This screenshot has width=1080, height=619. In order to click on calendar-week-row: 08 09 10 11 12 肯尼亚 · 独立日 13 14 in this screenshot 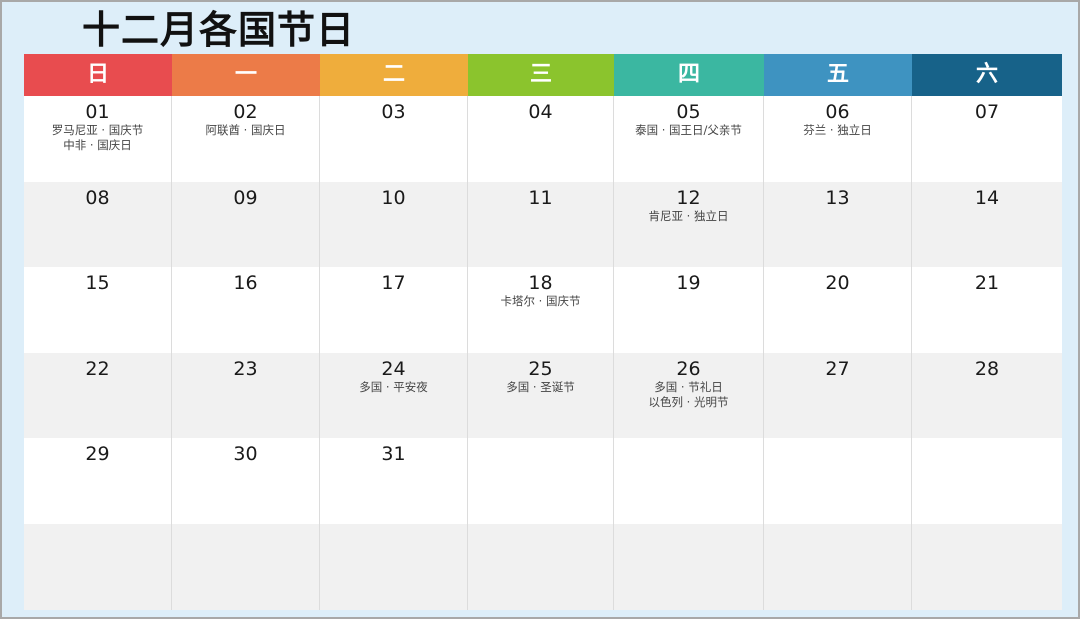, I will do `click(543, 224)`.